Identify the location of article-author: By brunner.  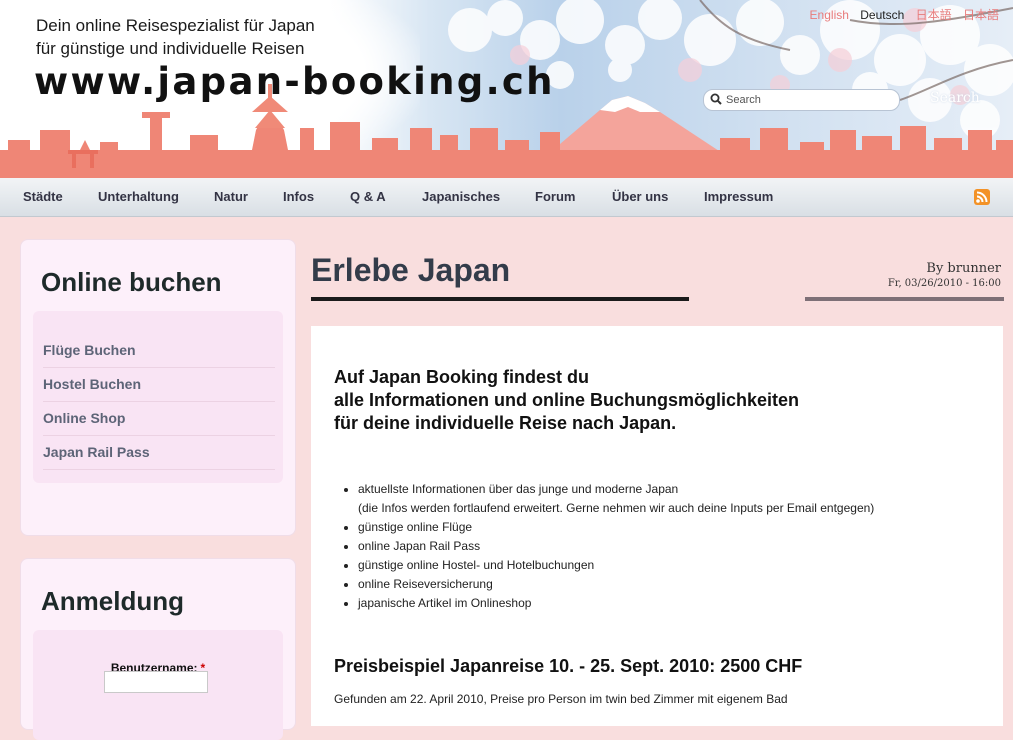
(963, 268).